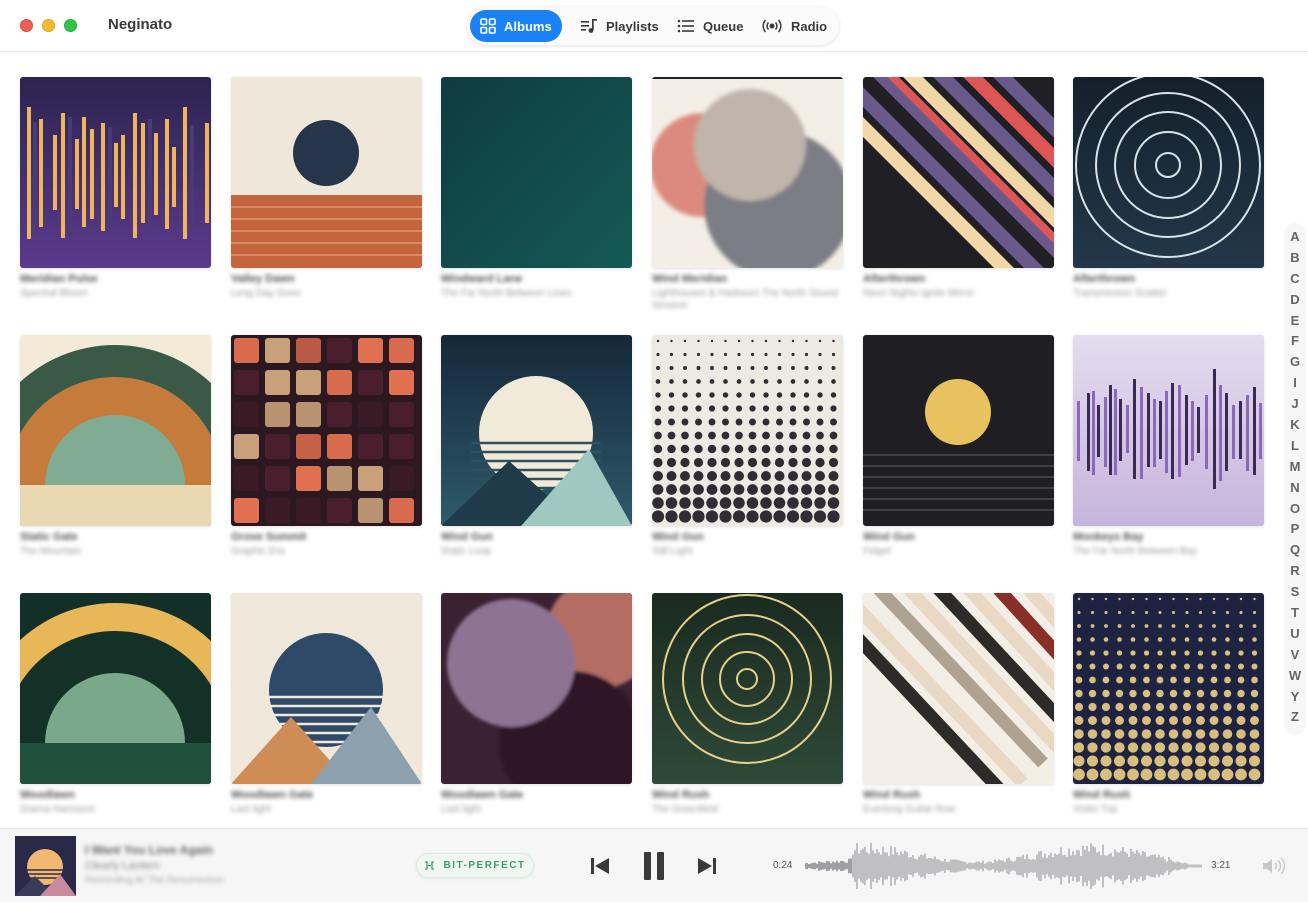 This screenshot has height=902, width=1308. What do you see at coordinates (794, 26) in the screenshot?
I see `tab-radio: Radio` at bounding box center [794, 26].